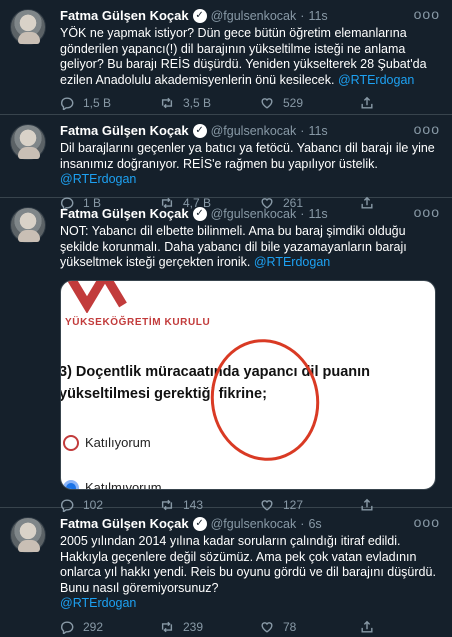 The height and width of the screenshot is (637, 452). Describe the element at coordinates (97, 103) in the screenshot. I see `reply-count: 1,5 B` at that location.